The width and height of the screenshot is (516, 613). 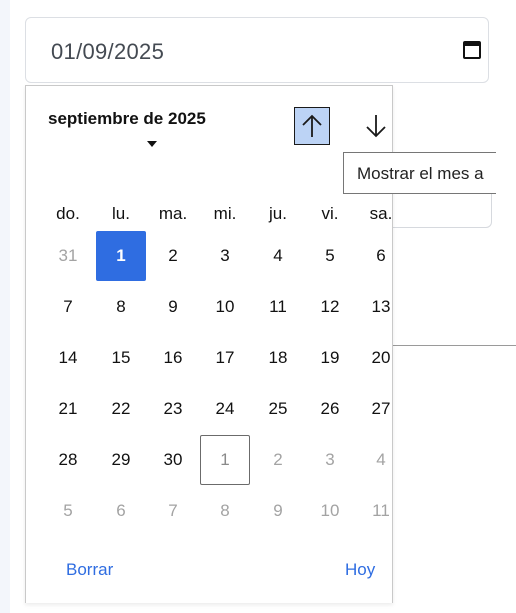 What do you see at coordinates (68, 256) in the screenshot?
I see `day-cell: 31` at bounding box center [68, 256].